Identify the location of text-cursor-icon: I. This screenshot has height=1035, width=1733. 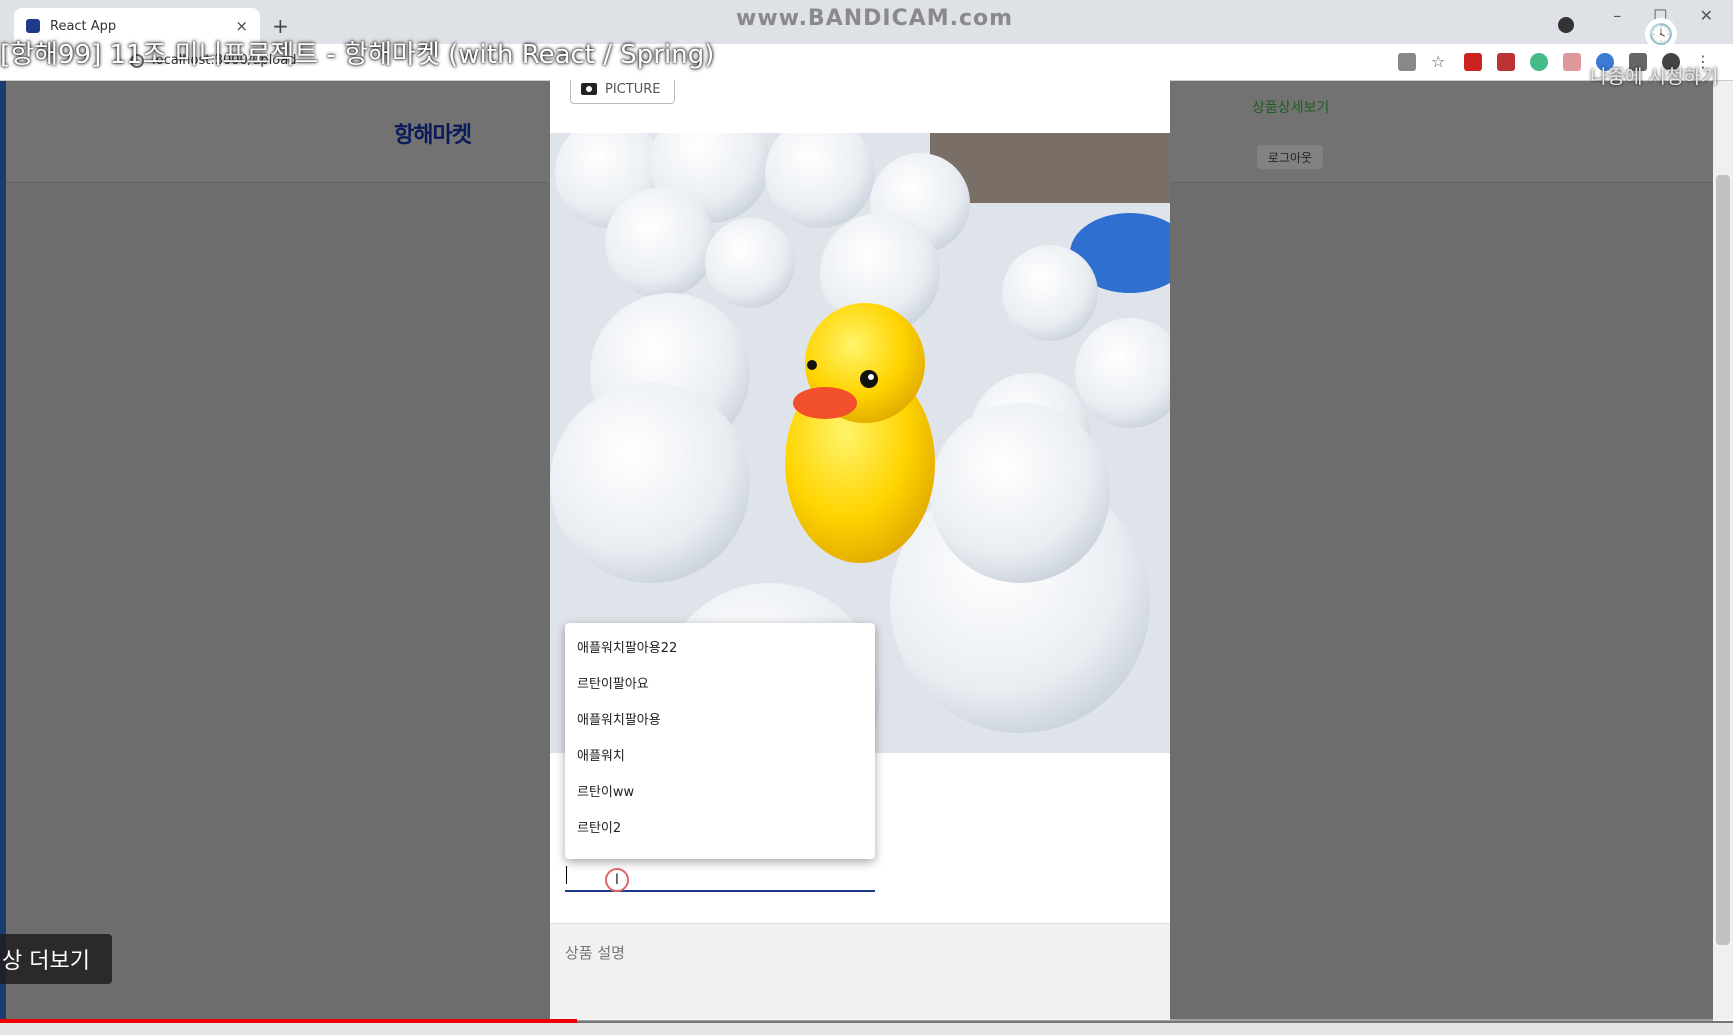
(617, 880).